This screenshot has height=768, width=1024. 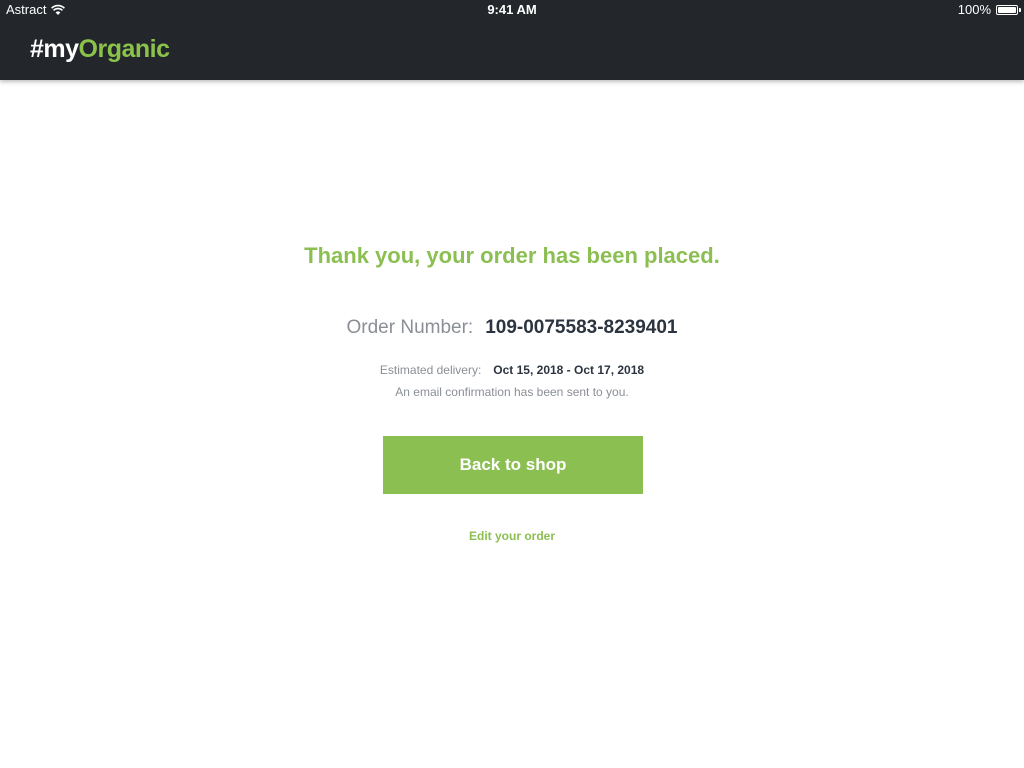 What do you see at coordinates (1008, 9) in the screenshot?
I see `battery-icon` at bounding box center [1008, 9].